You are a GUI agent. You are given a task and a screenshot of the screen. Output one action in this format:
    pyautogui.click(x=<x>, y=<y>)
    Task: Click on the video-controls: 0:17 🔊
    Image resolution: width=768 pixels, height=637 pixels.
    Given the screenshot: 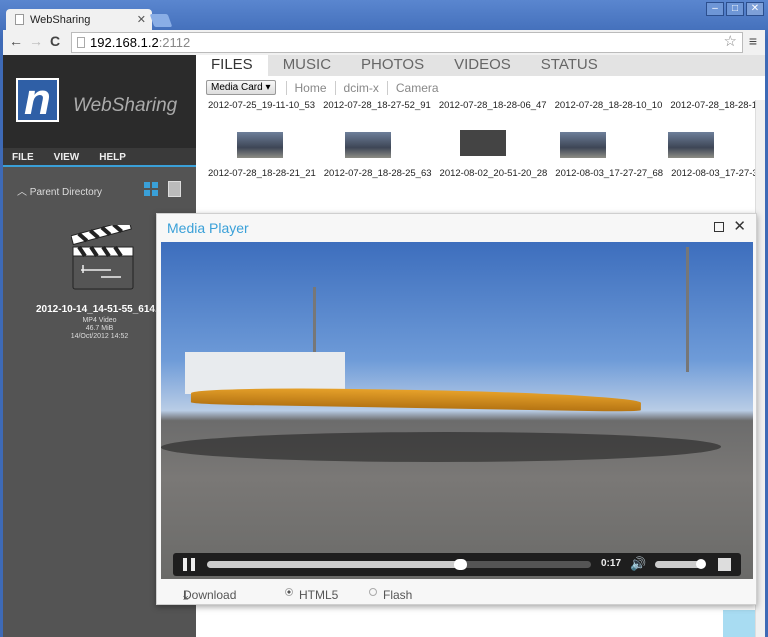 What is the action you would take?
    pyautogui.click(x=457, y=564)
    